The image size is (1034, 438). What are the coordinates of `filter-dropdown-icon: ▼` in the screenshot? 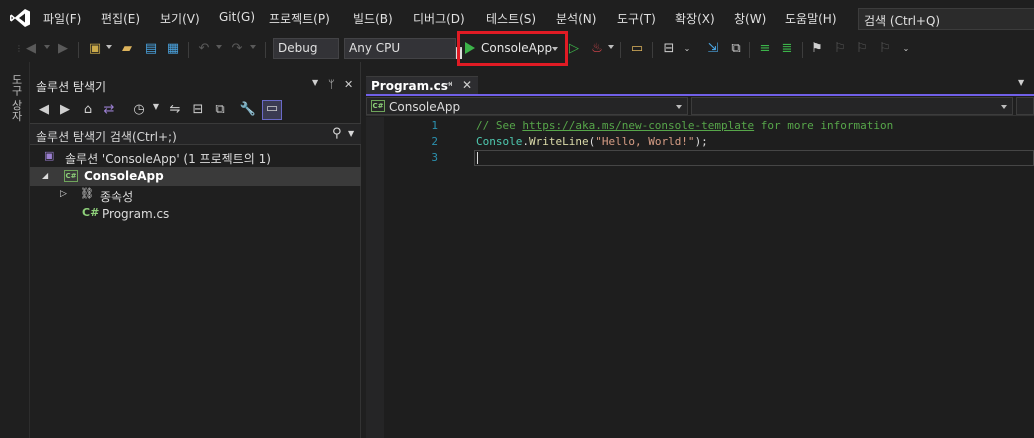 It's located at (156, 106).